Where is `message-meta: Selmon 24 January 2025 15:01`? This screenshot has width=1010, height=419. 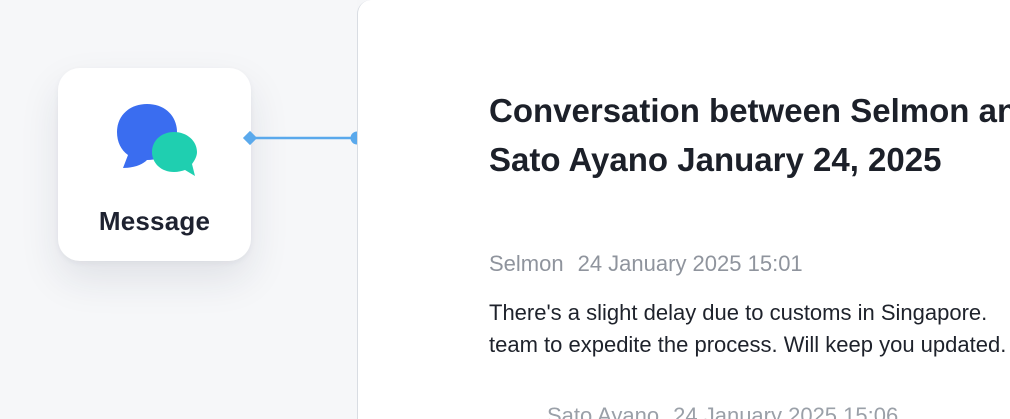
message-meta: Selmon 24 January 2025 15:01 is located at coordinates (749, 264).